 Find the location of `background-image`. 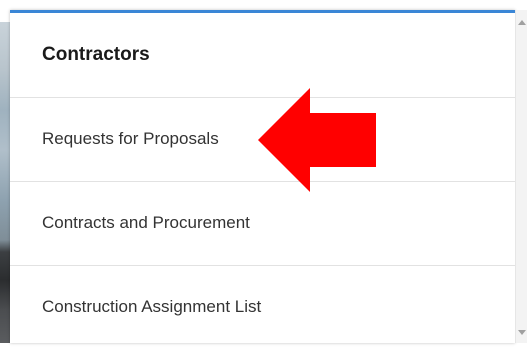

background-image is located at coordinates (5, 171).